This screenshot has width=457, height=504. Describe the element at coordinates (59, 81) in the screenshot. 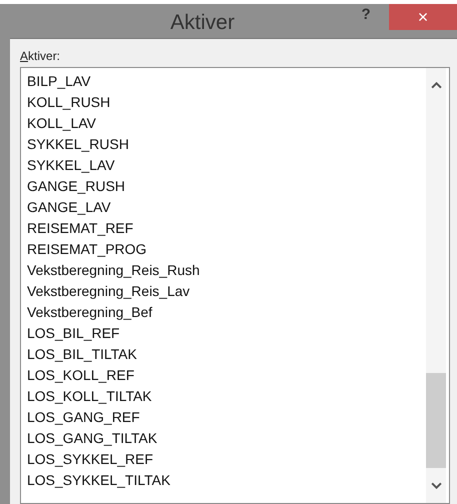

I see `list-item: BILP_LAV` at that location.